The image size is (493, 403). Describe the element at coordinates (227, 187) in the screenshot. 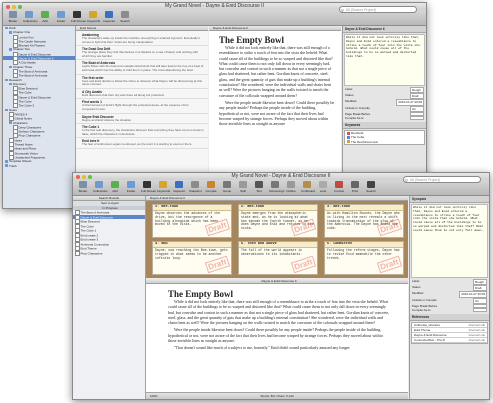

I see `toolbar-button-group: Group` at that location.